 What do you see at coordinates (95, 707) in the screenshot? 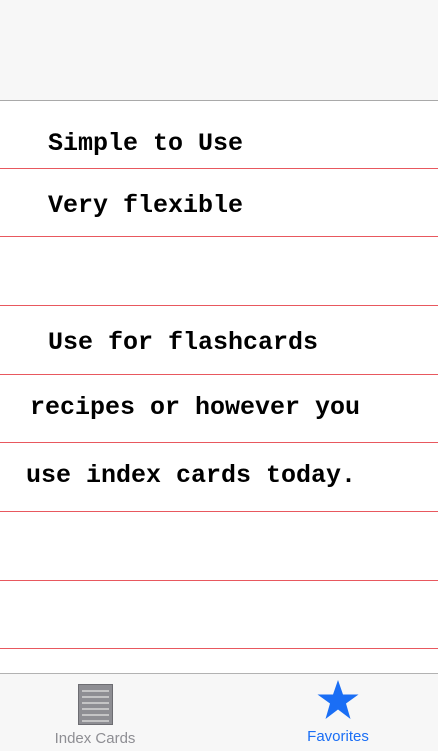
I see `index-cards-icon` at bounding box center [95, 707].